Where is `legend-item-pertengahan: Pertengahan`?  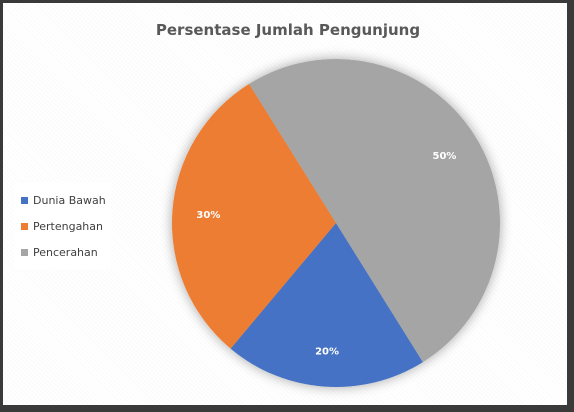
legend-item-pertengahan: Pertengahan is located at coordinates (63, 226).